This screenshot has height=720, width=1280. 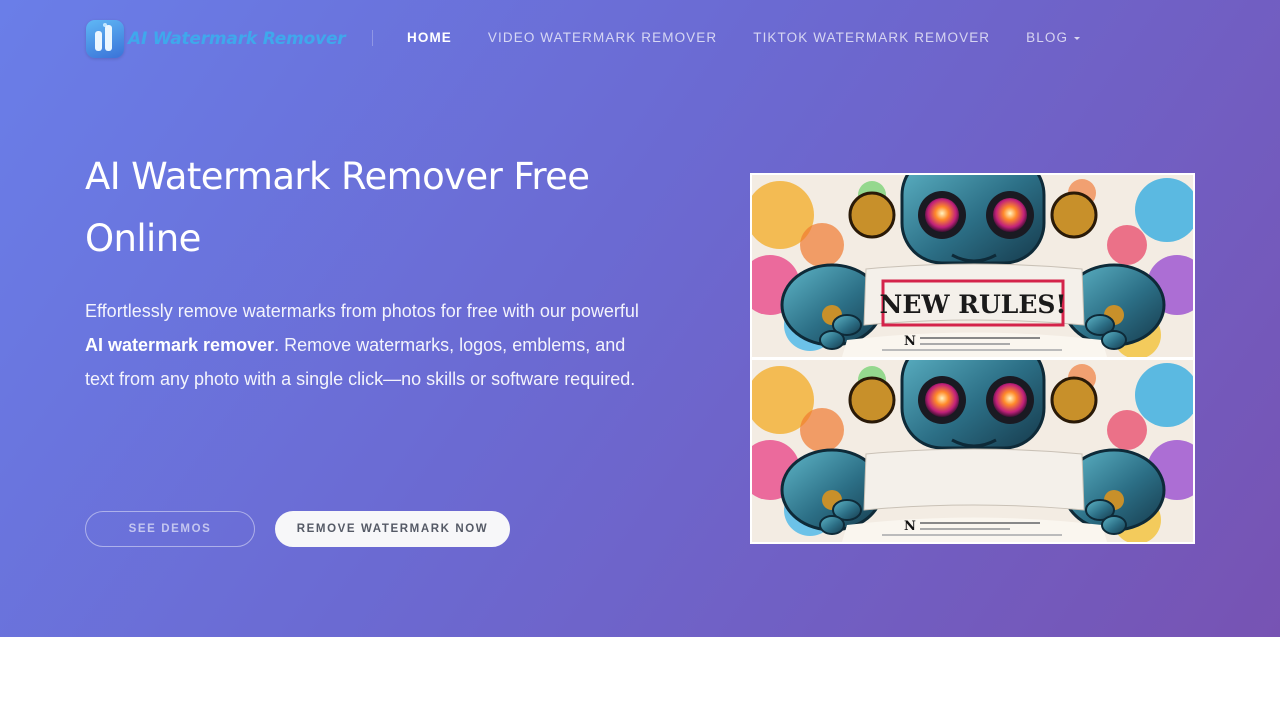 What do you see at coordinates (105, 39) in the screenshot?
I see `logo-icon` at bounding box center [105, 39].